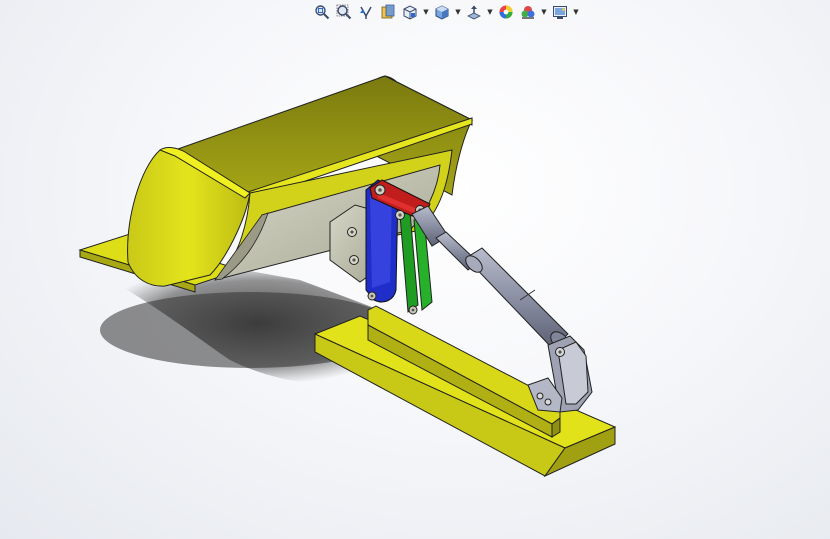  I want to click on apply-scene-dropdown: ▼, so click(544, 12).